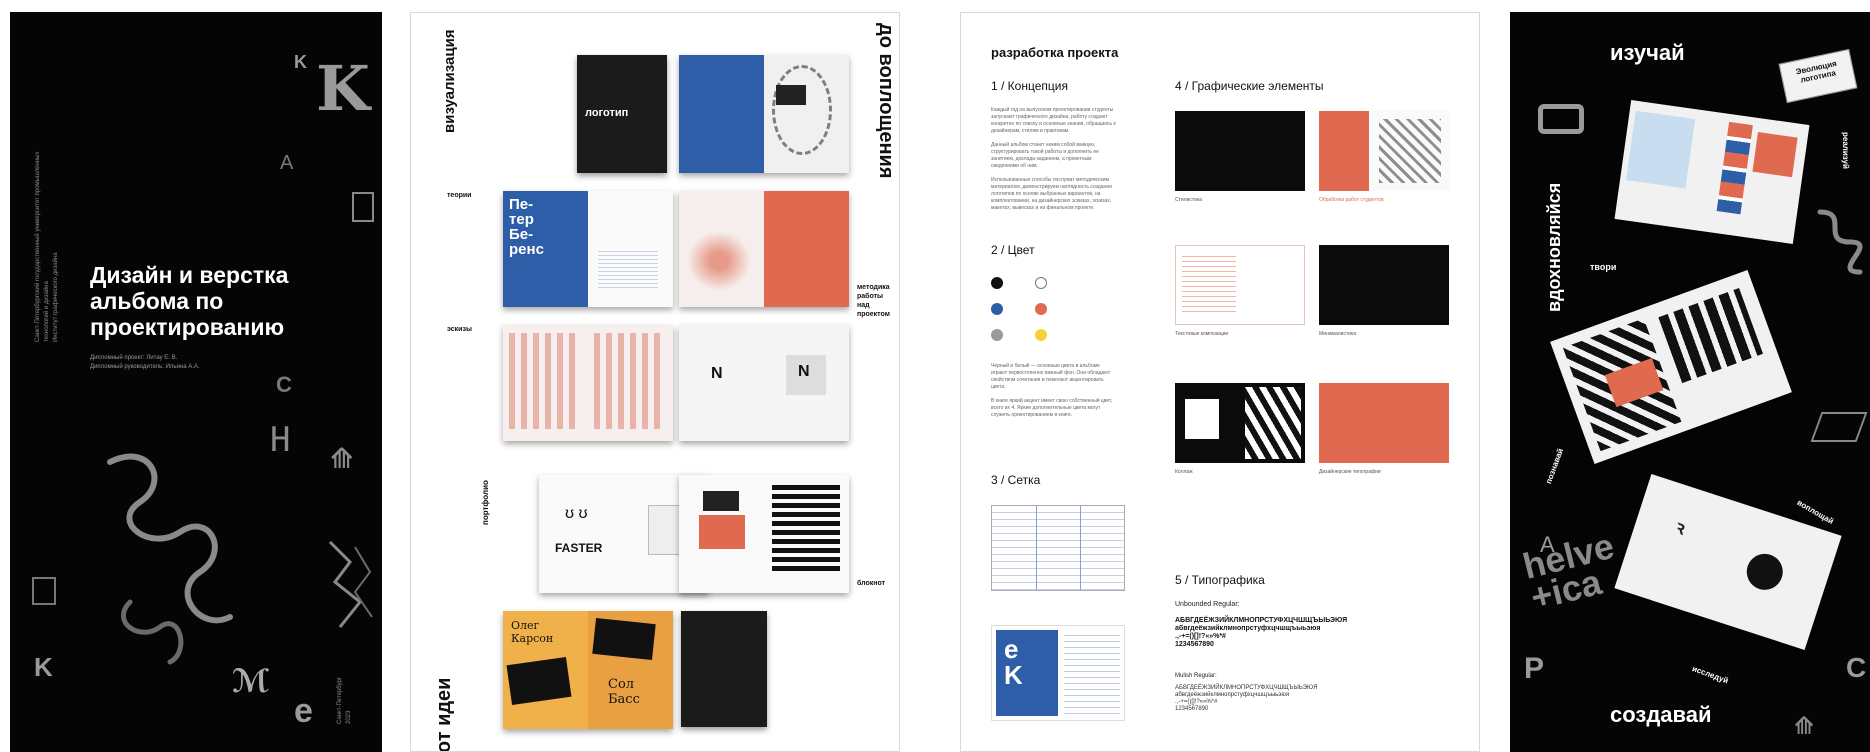 This screenshot has height=752, width=1870. Describe the element at coordinates (1041, 309) in the screenshot. I see `swatch-orange` at that location.